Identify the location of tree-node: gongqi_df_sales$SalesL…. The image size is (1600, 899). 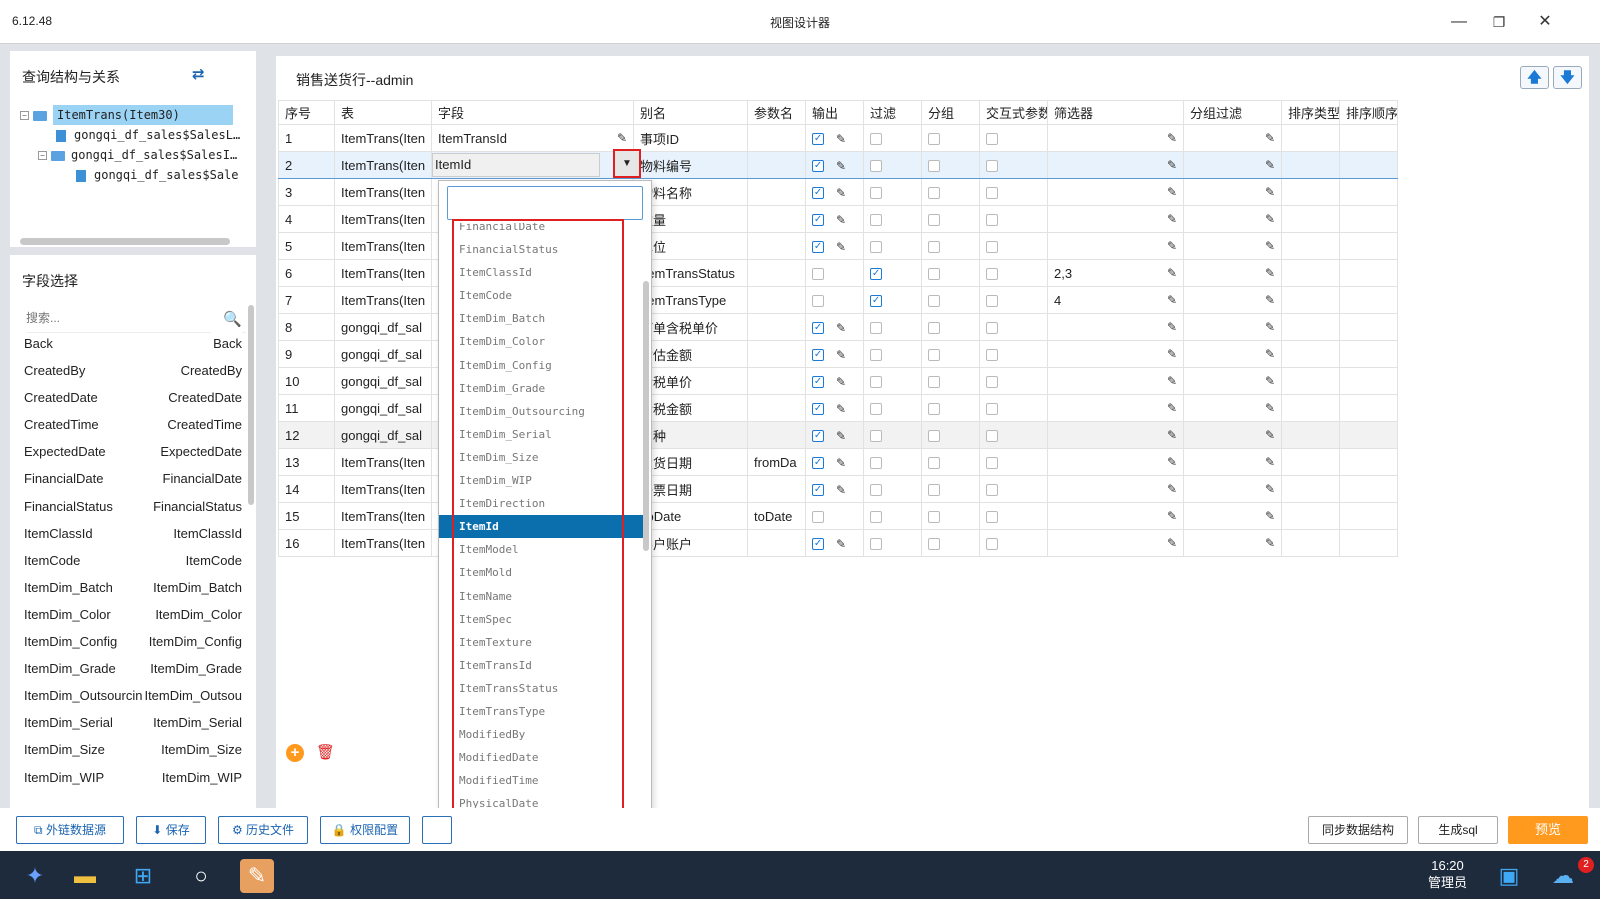
(134, 135).